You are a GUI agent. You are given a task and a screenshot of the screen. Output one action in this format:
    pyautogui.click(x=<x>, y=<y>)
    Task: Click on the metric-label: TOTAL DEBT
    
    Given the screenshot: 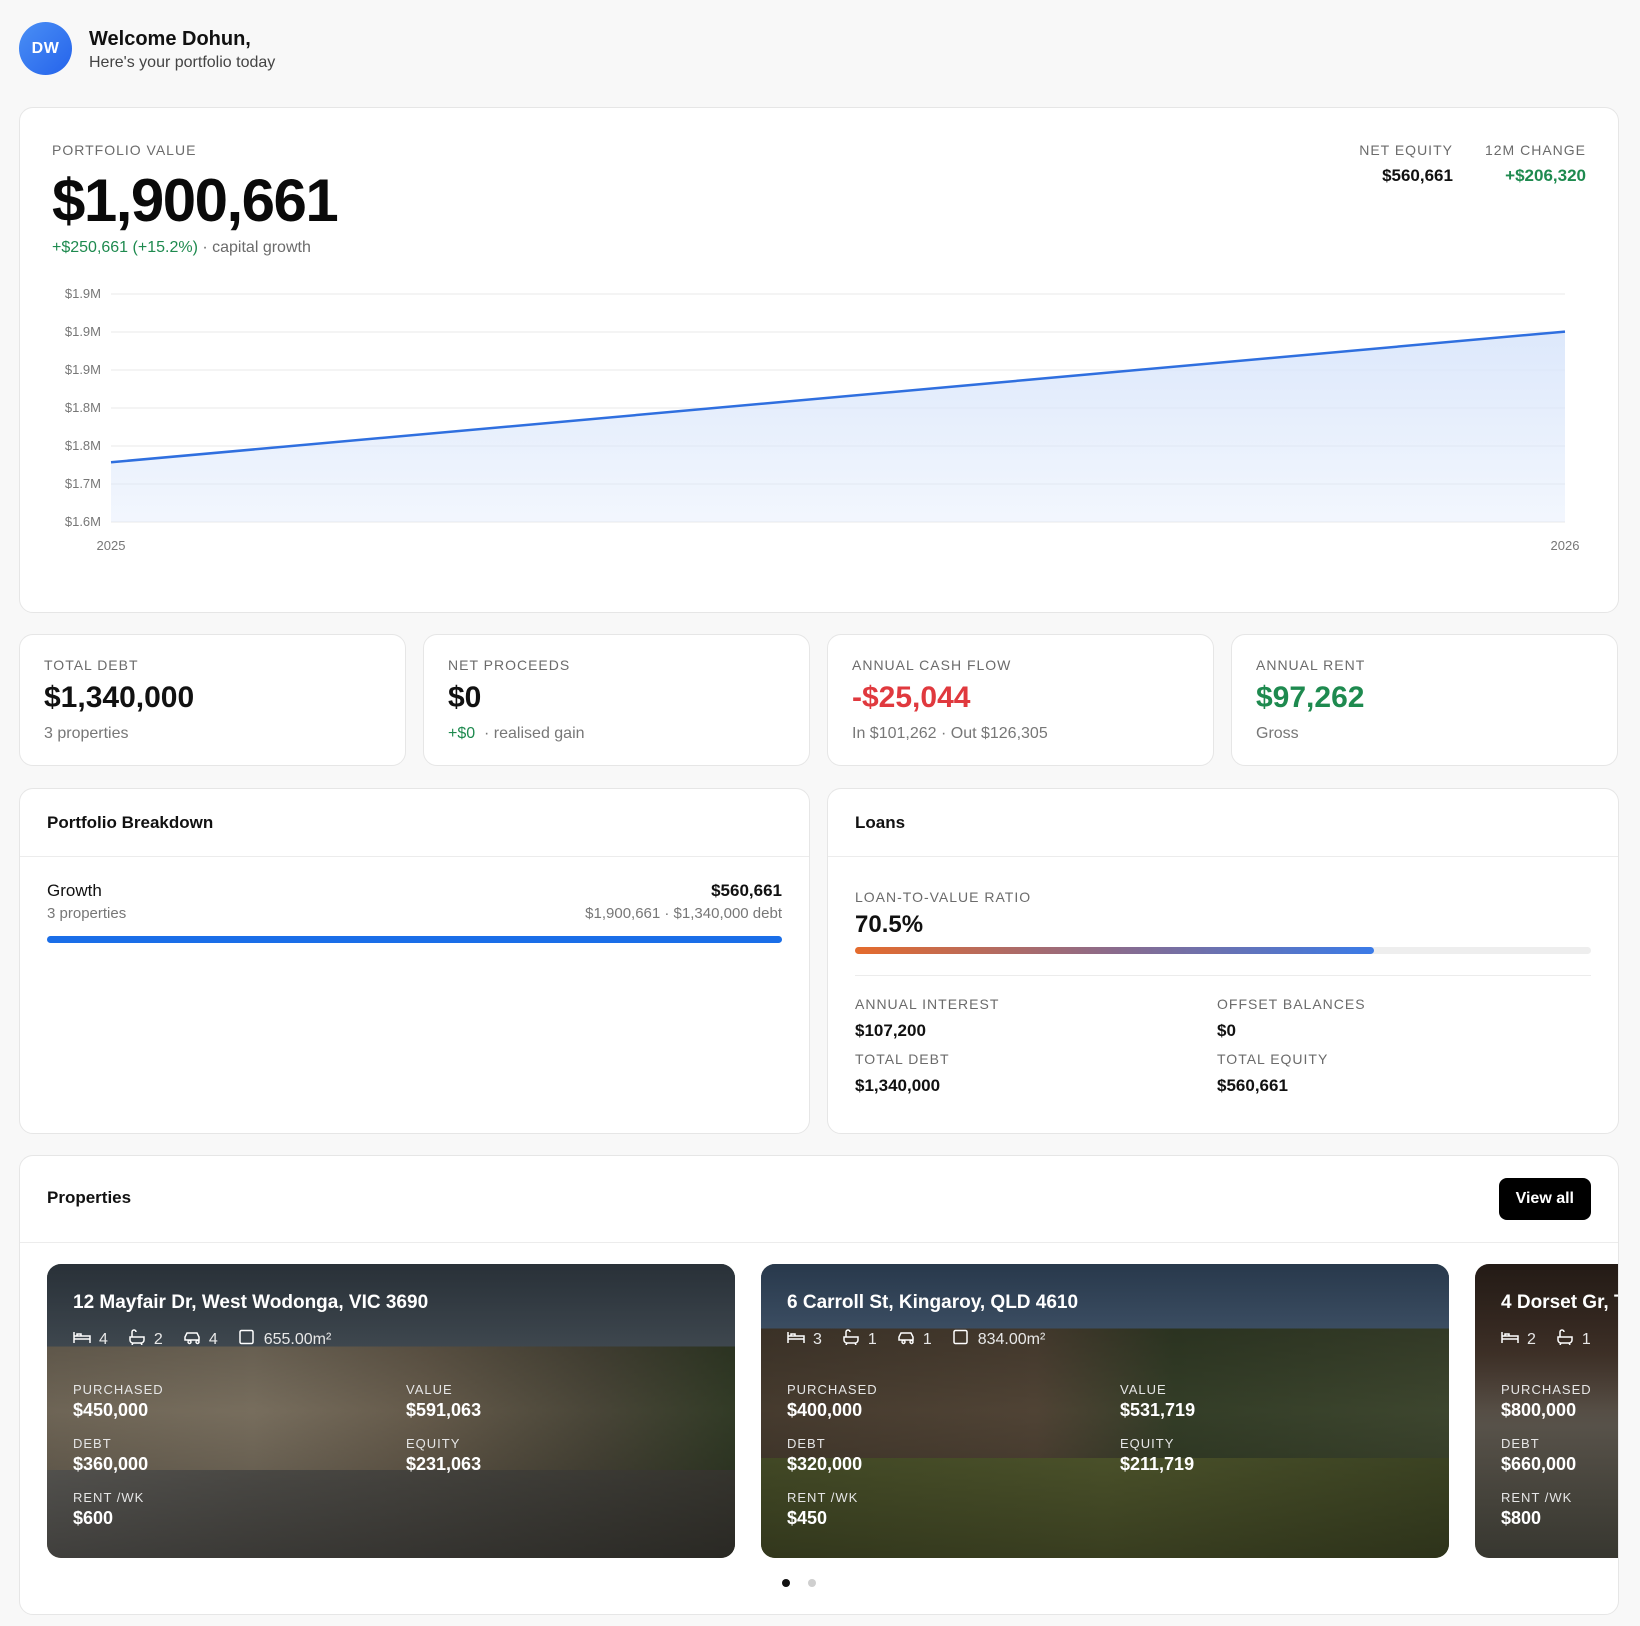 What is the action you would take?
    pyautogui.click(x=91, y=665)
    